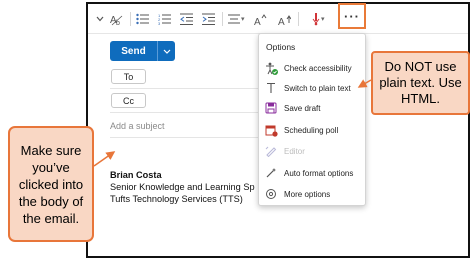 Image resolution: width=474 pixels, height=268 pixels. What do you see at coordinates (271, 130) in the screenshot?
I see `calendar-poll-icon` at bounding box center [271, 130].